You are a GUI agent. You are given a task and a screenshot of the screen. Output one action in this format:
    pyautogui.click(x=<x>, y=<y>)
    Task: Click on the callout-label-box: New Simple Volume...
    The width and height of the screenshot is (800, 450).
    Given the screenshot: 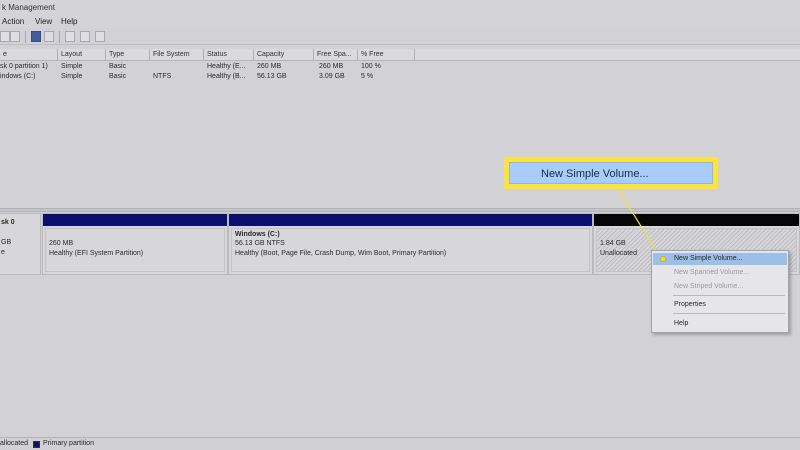 What is the action you would take?
    pyautogui.click(x=611, y=173)
    